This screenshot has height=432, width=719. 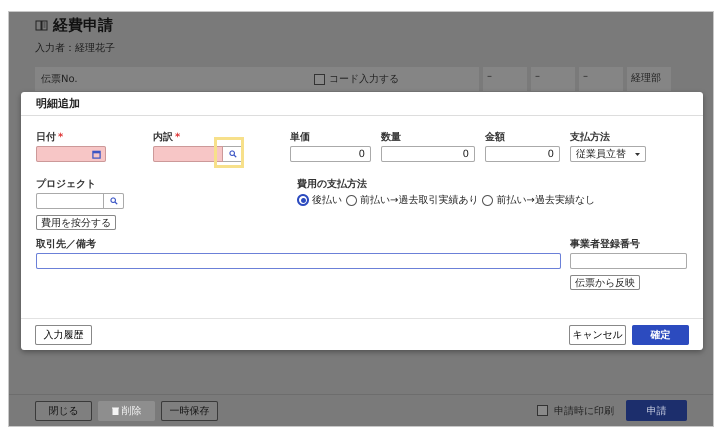 What do you see at coordinates (605, 282) in the screenshot?
I see `reflect-button: 伝票から反映` at bounding box center [605, 282].